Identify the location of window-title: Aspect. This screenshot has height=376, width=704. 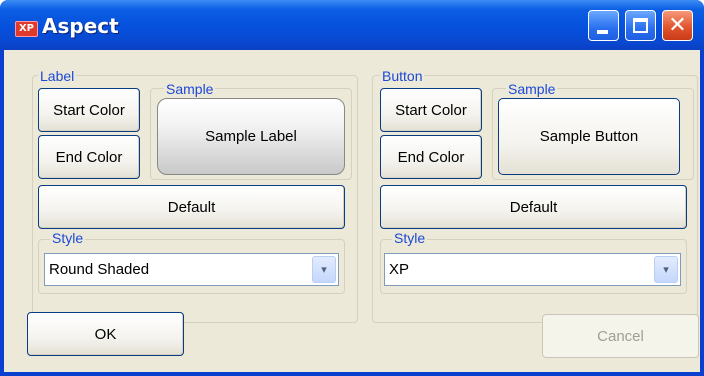
(80, 26).